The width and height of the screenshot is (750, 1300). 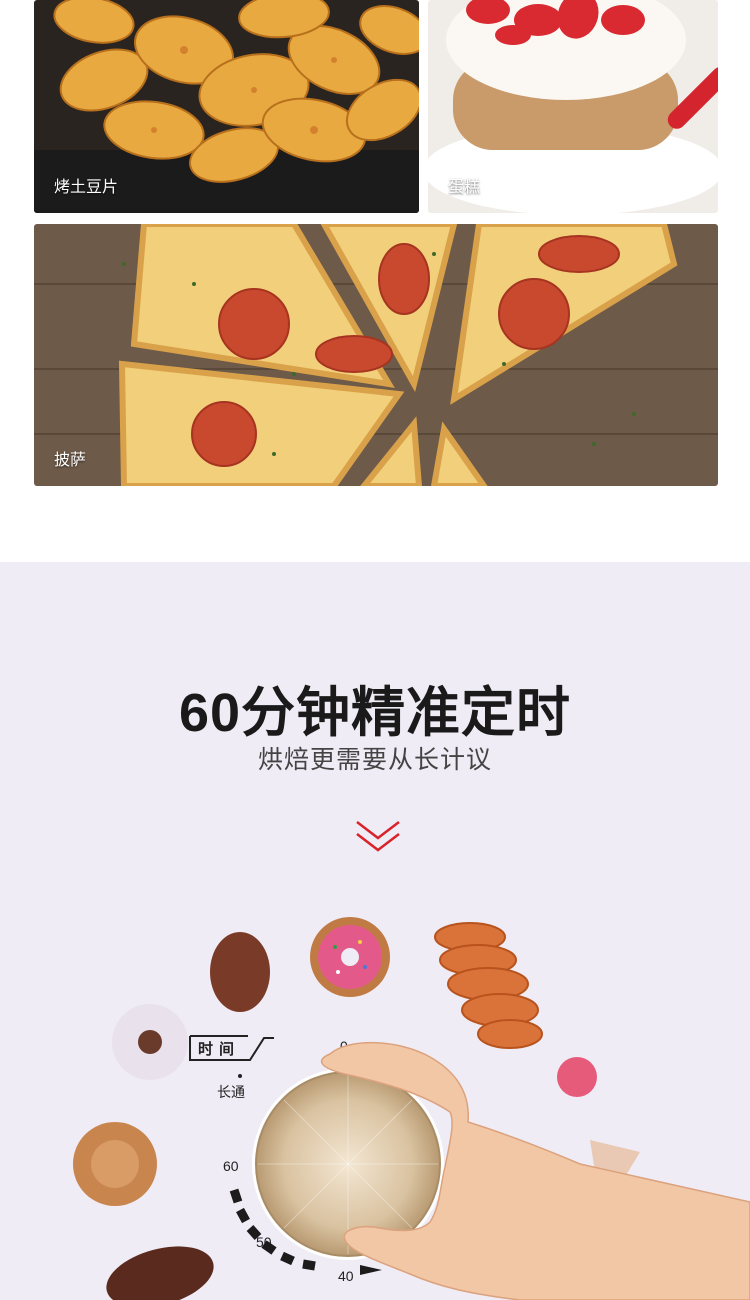 What do you see at coordinates (378, 836) in the screenshot?
I see `double-chevron-down-icon` at bounding box center [378, 836].